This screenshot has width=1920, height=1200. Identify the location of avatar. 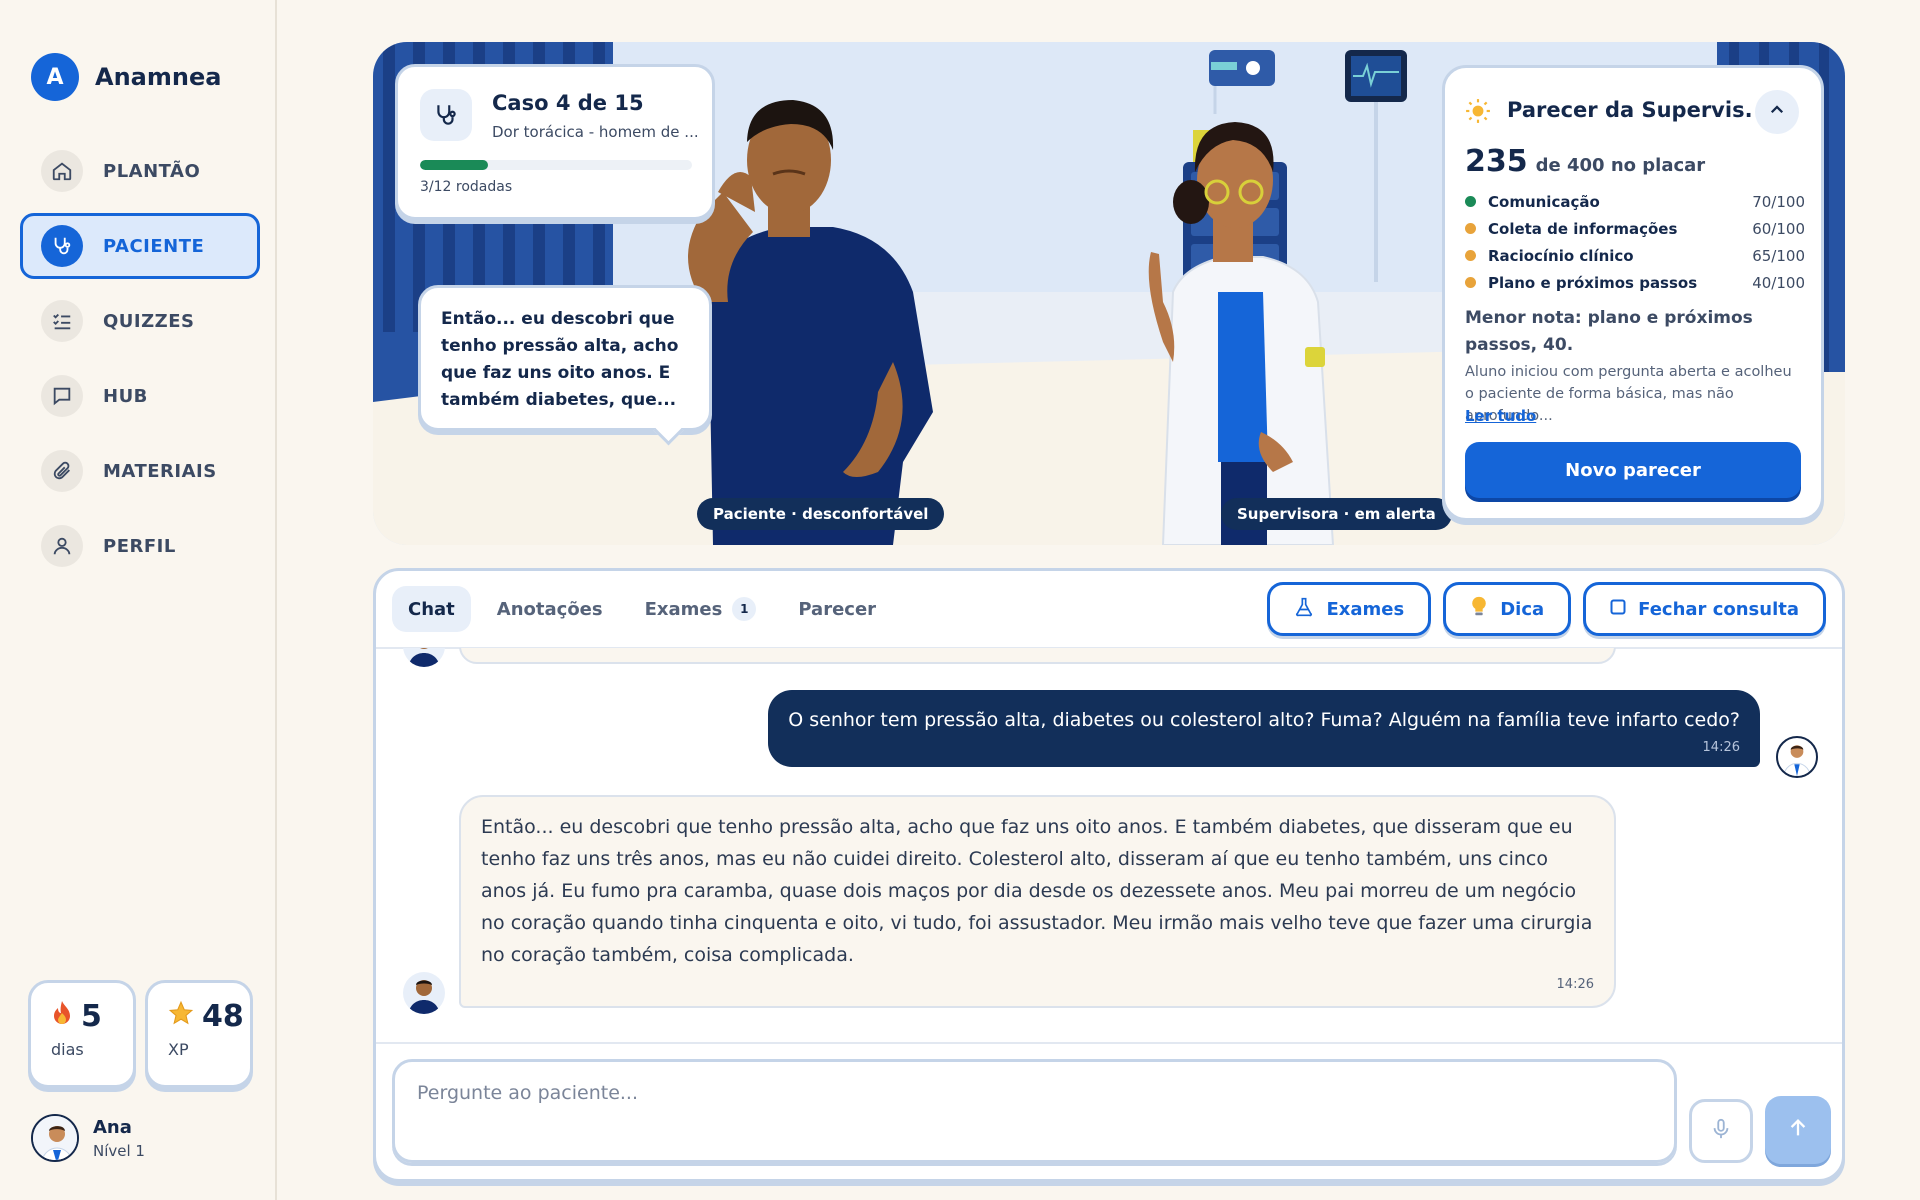
(55, 1138).